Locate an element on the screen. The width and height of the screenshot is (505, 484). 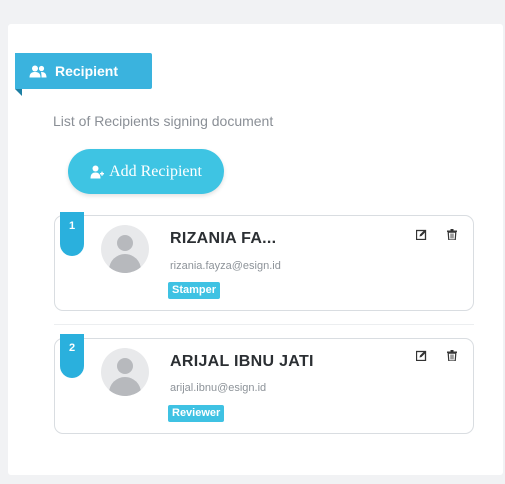
ribbon-fold is located at coordinates (18, 92).